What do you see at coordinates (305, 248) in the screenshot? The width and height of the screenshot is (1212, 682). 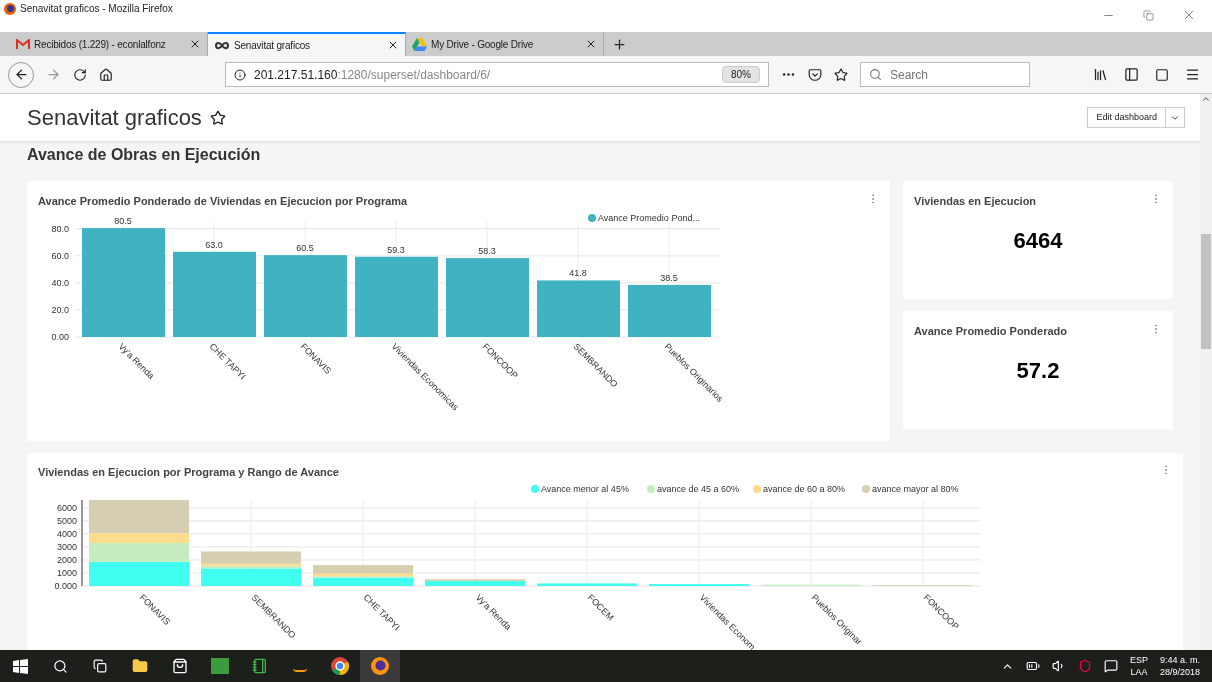 I see `data-label: 60.5` at bounding box center [305, 248].